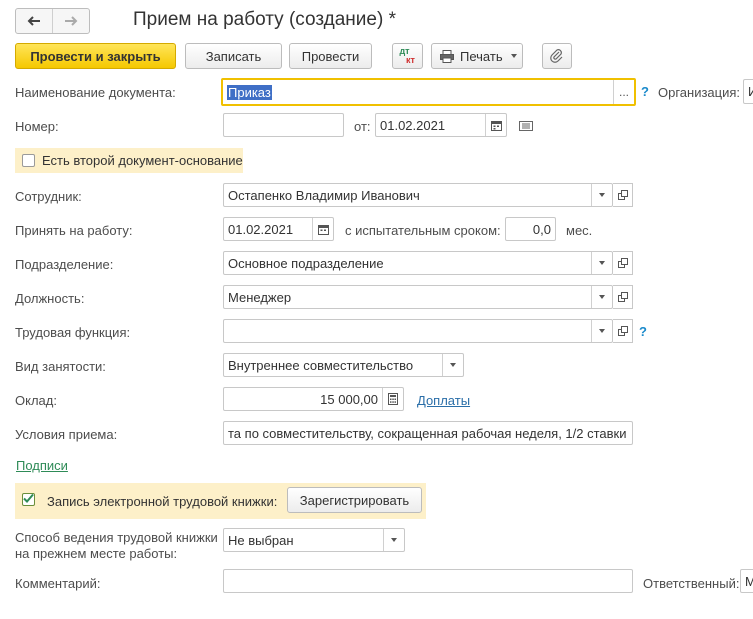 This screenshot has width=753, height=619. Describe the element at coordinates (28, 160) in the screenshot. I see `second-doc-checkbox` at that location.